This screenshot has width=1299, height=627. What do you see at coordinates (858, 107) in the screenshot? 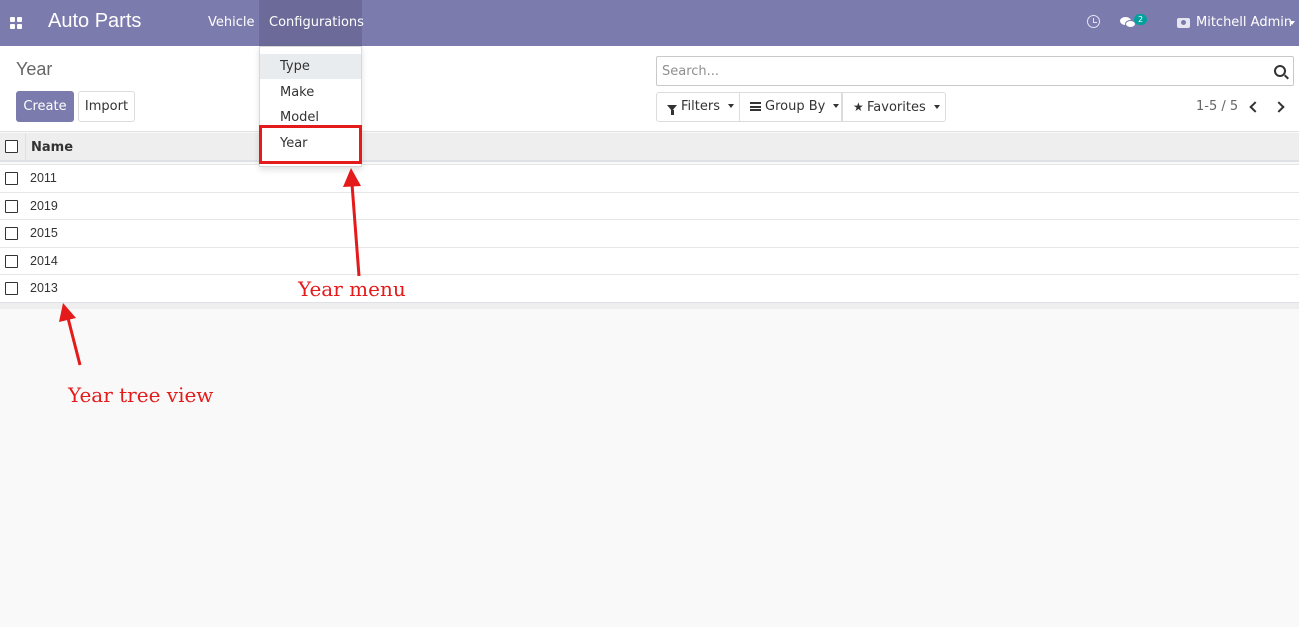
I see `star-icon: ★` at bounding box center [858, 107].